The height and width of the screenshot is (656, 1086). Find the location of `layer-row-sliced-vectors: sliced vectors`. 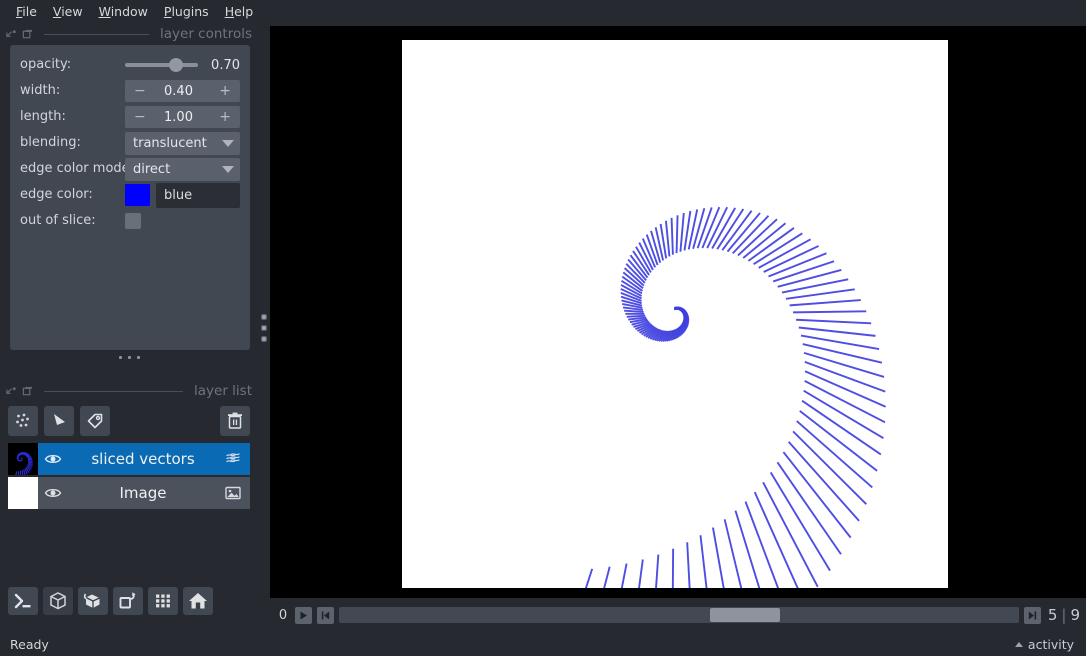

layer-row-sliced-vectors: sliced vectors is located at coordinates (129, 459).